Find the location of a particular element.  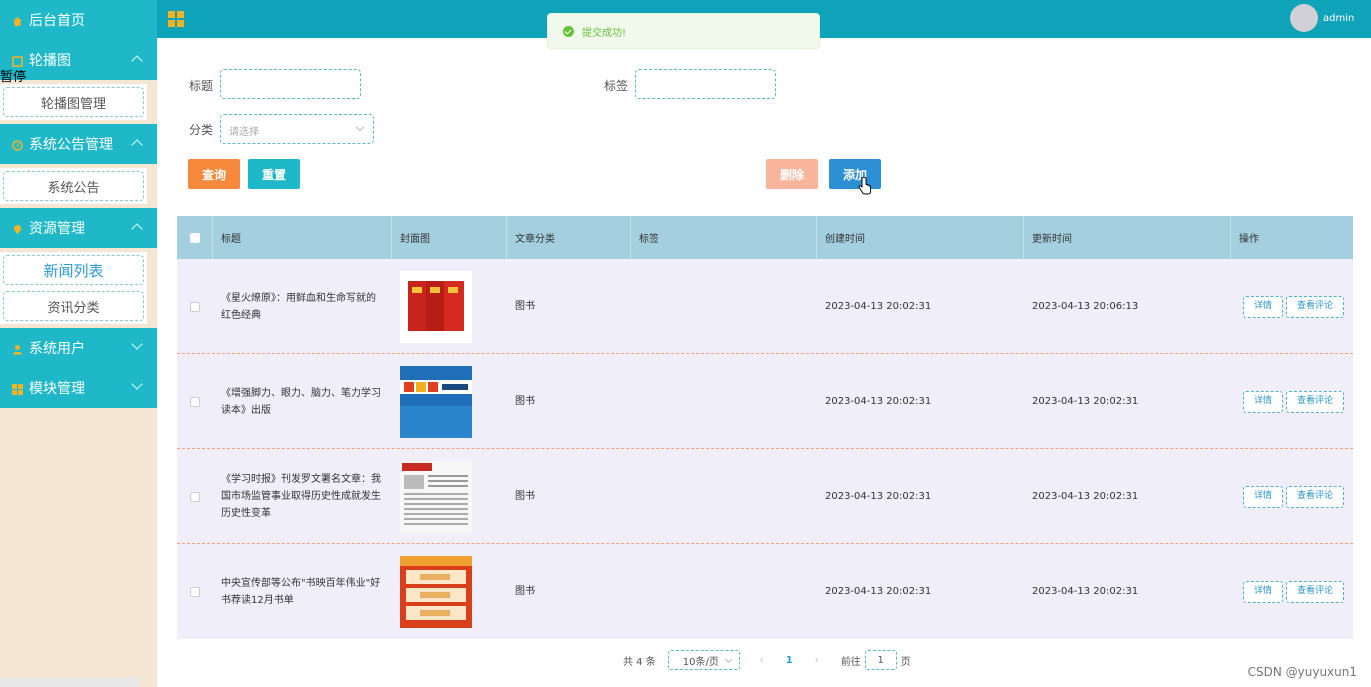

header-actions: 操作 is located at coordinates (1249, 239).